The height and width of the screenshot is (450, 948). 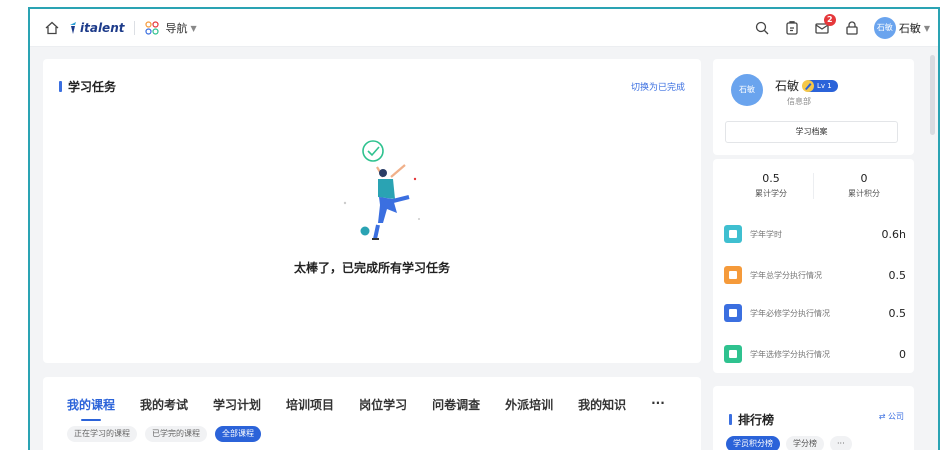 I want to click on credit-value: 0.5, so click(x=771, y=178).